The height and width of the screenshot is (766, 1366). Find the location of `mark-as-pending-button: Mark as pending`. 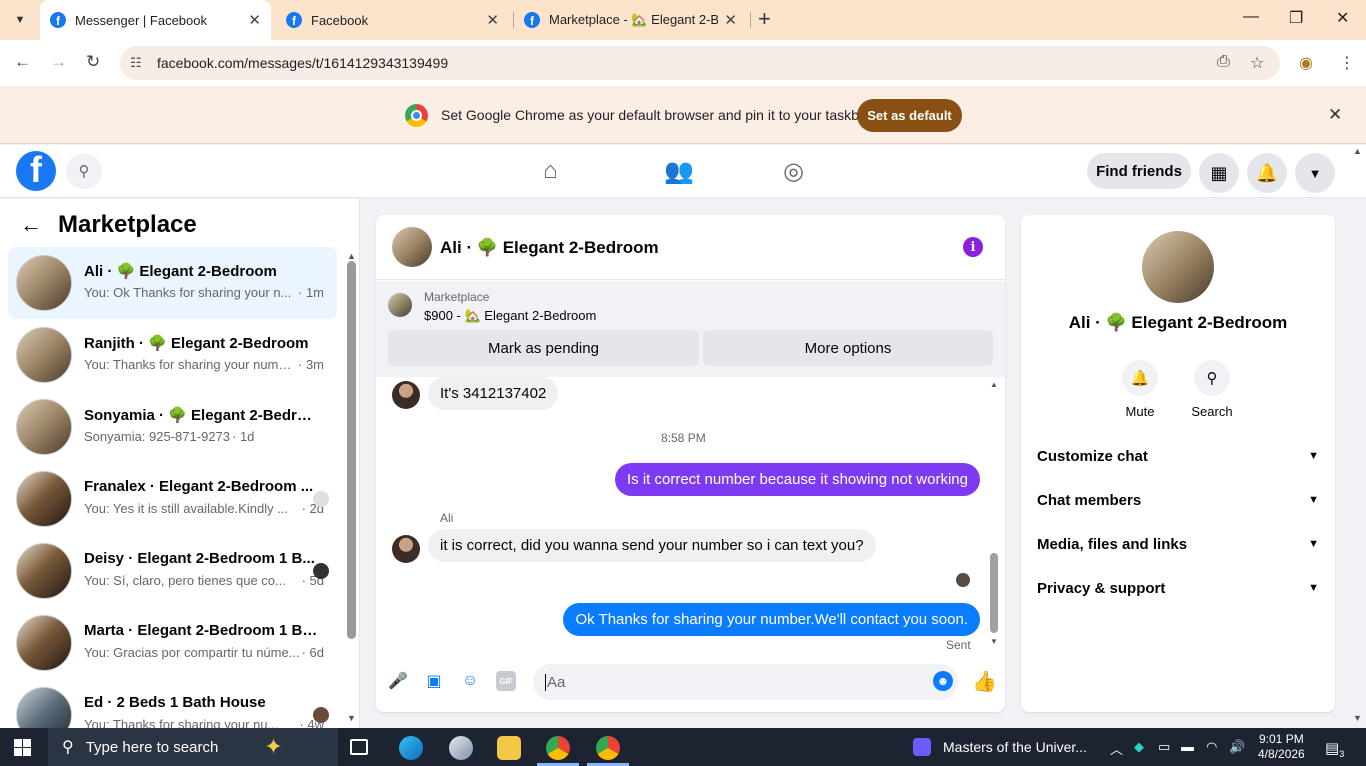

mark-as-pending-button: Mark as pending is located at coordinates (543, 348).